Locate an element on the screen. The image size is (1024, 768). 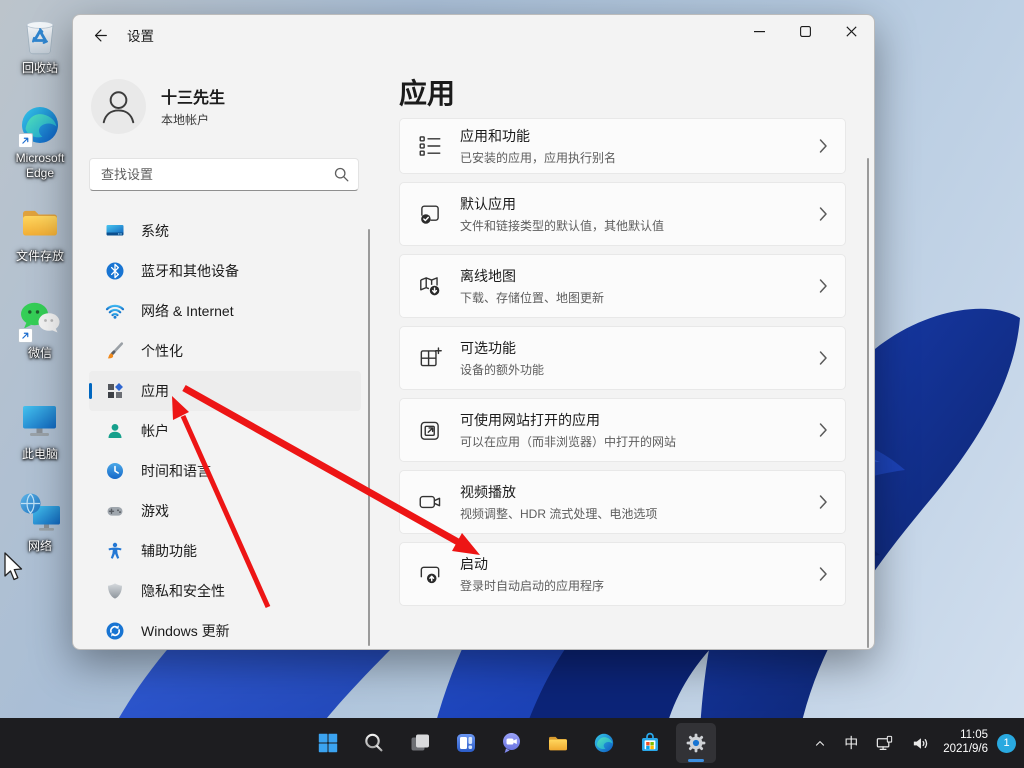
card-texts: 启动 登录时自动启动的应用程序 is located at coordinates (532, 574).